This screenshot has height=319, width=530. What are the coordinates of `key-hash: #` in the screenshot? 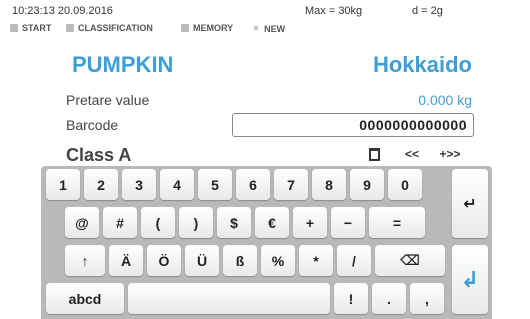 It's located at (120, 222).